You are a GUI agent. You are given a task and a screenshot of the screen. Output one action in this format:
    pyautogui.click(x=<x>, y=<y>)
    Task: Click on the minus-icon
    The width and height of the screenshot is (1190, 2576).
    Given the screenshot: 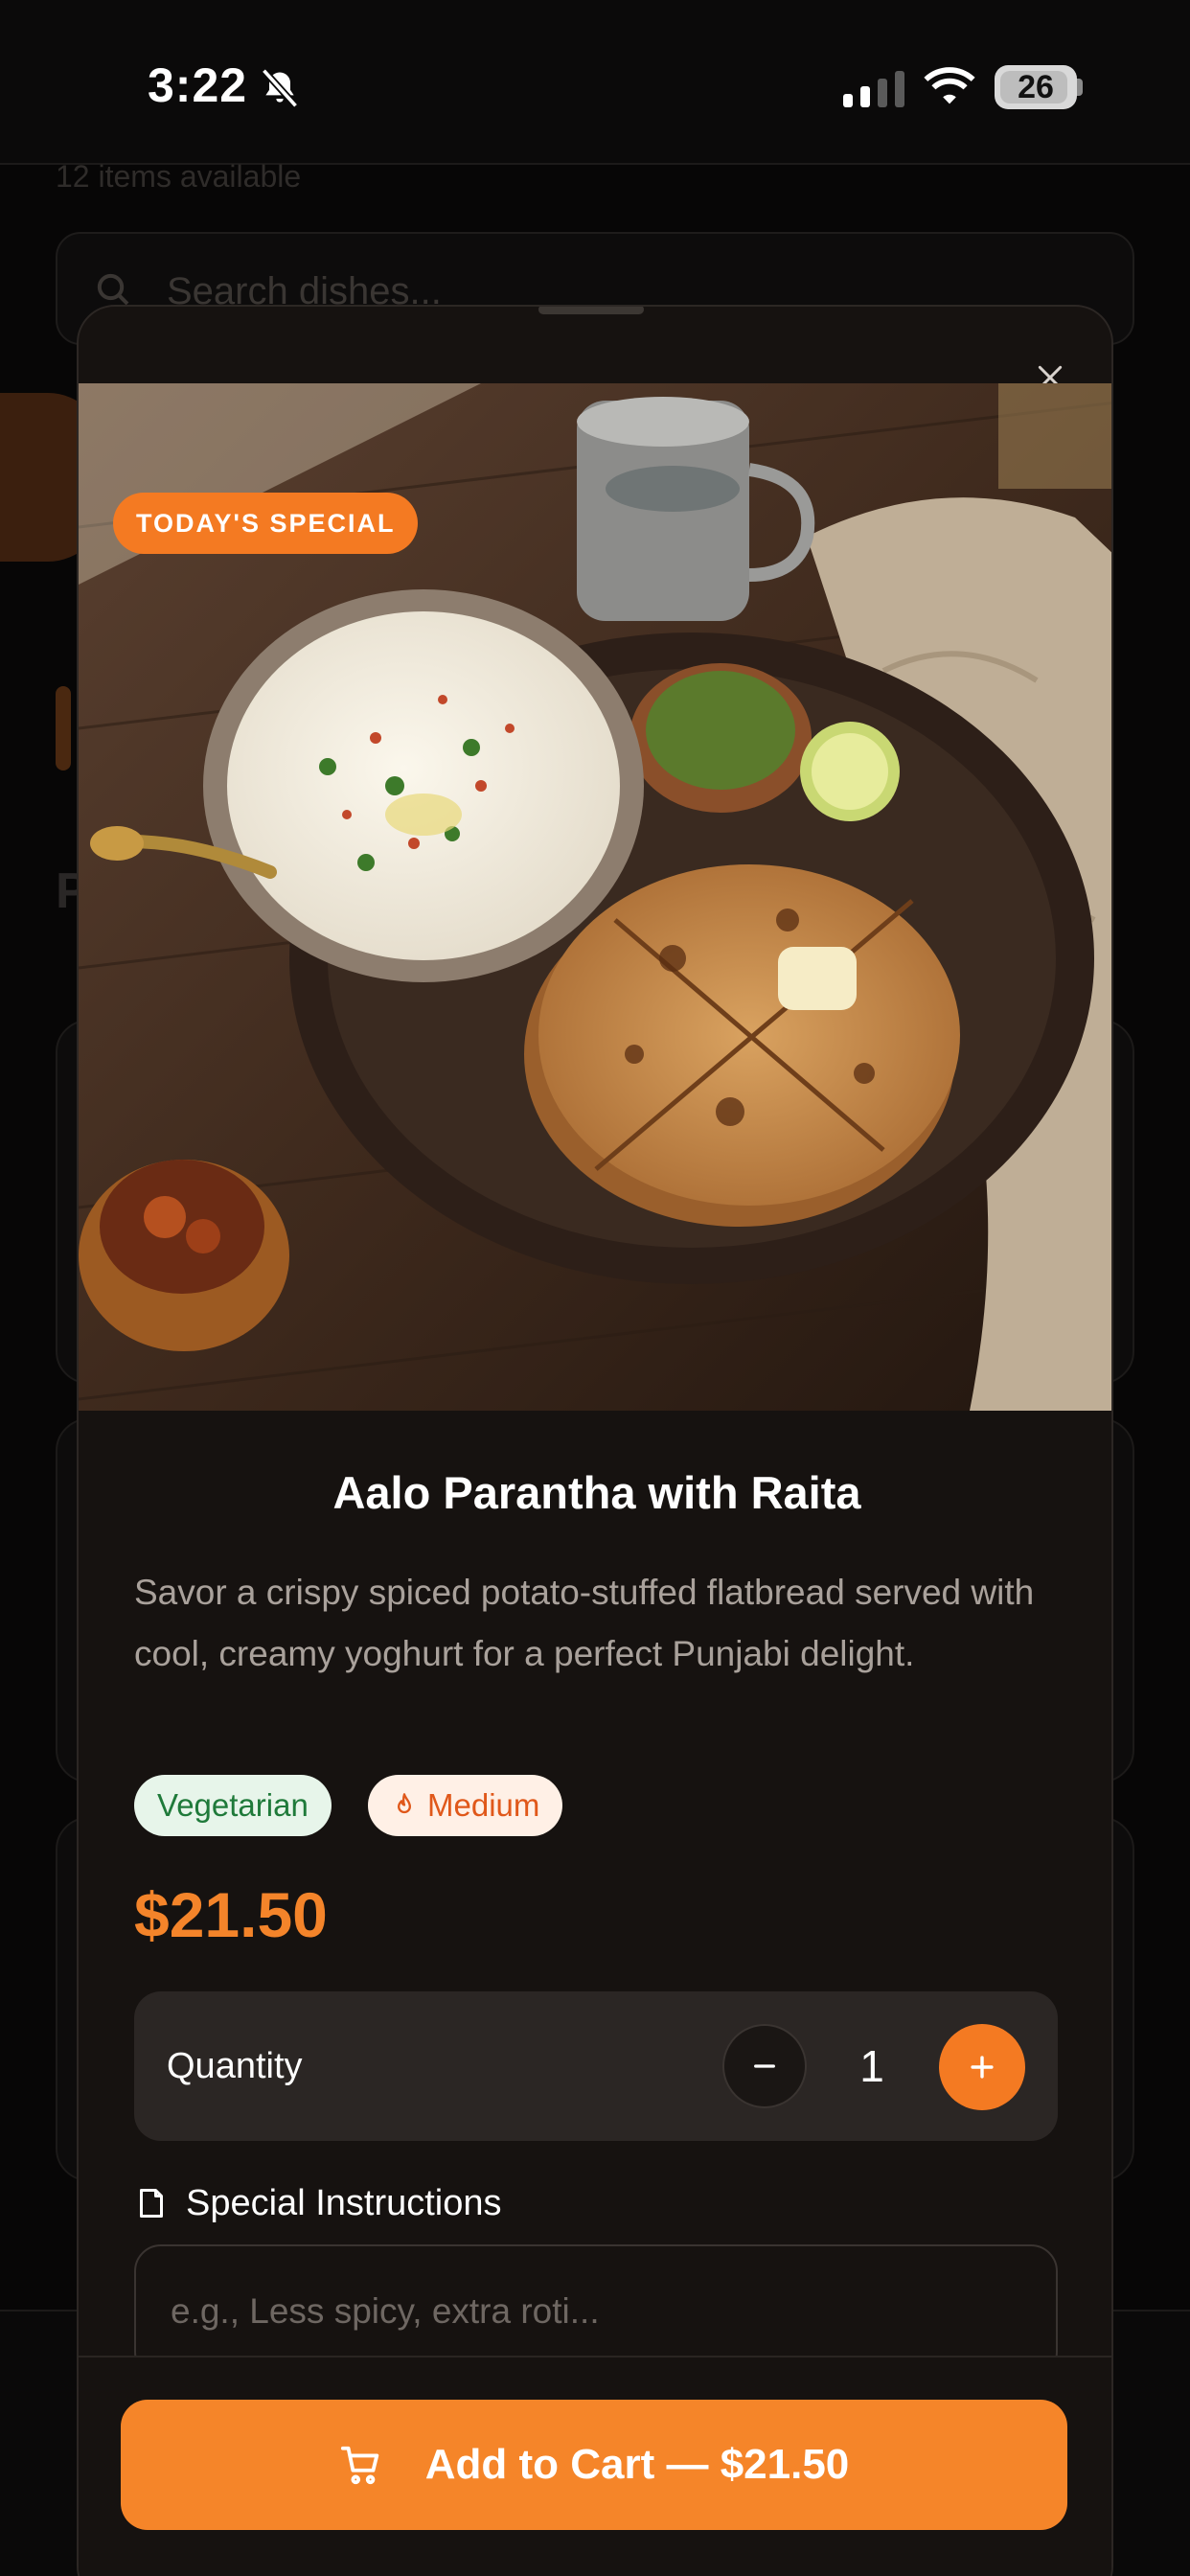 What is the action you would take?
    pyautogui.click(x=764, y=2066)
    